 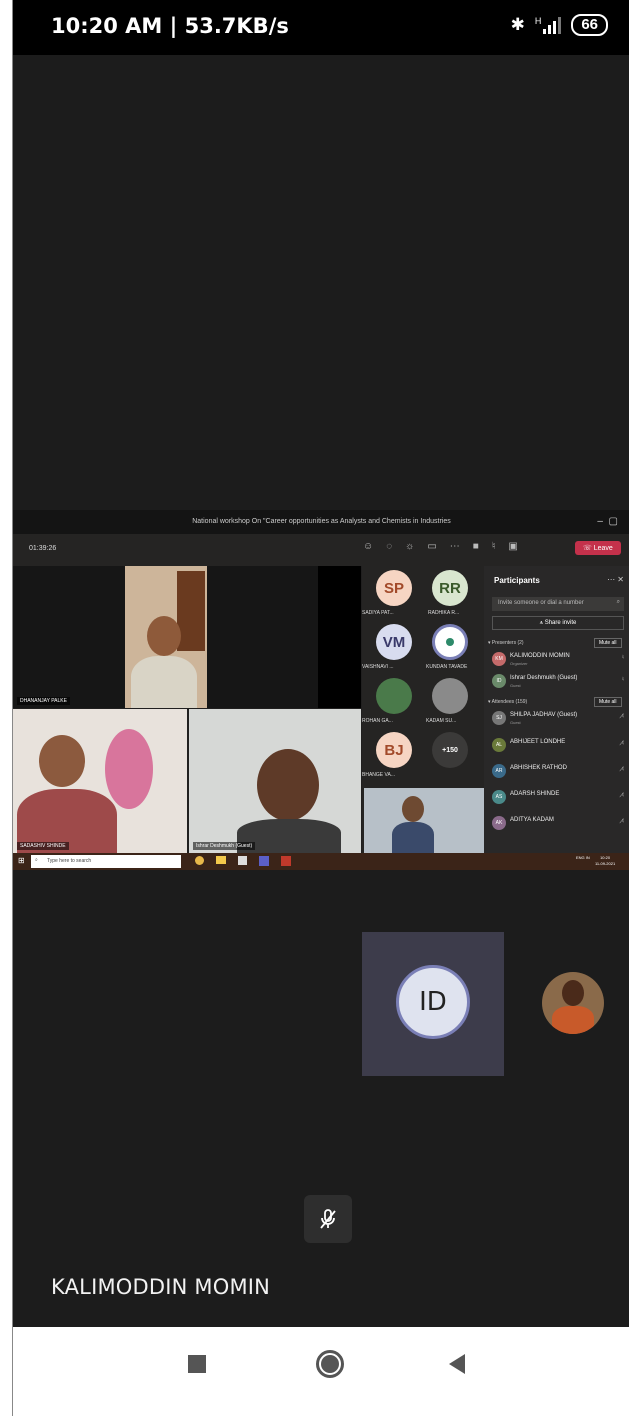 I want to click on overflow-count: +150, so click(x=450, y=750).